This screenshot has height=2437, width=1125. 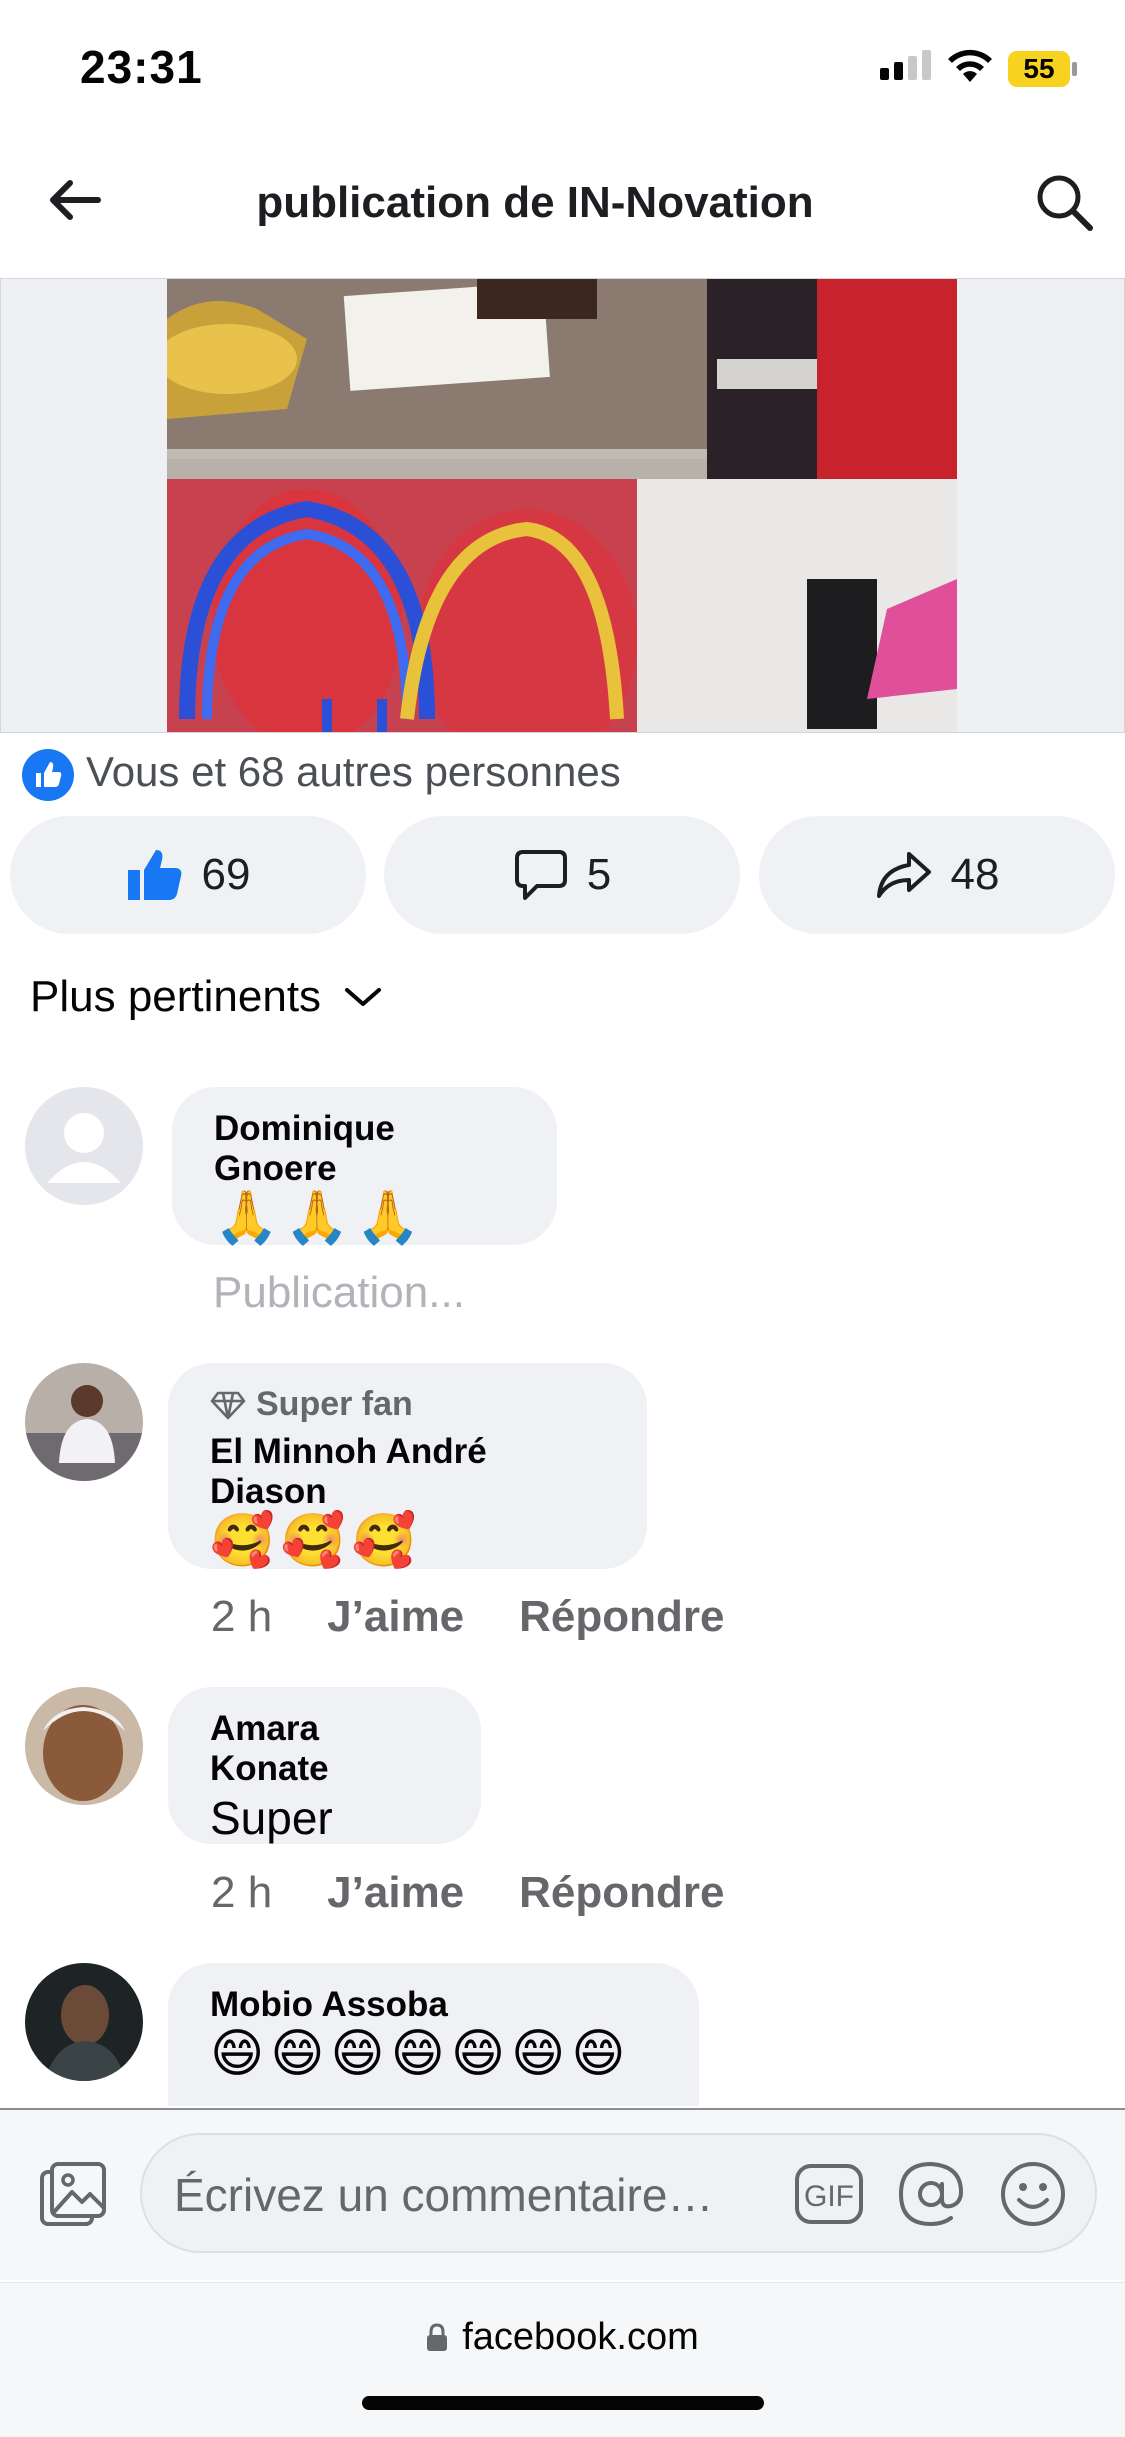 What do you see at coordinates (434, 2005) in the screenshot?
I see `comment-author: Mobio Assoba` at bounding box center [434, 2005].